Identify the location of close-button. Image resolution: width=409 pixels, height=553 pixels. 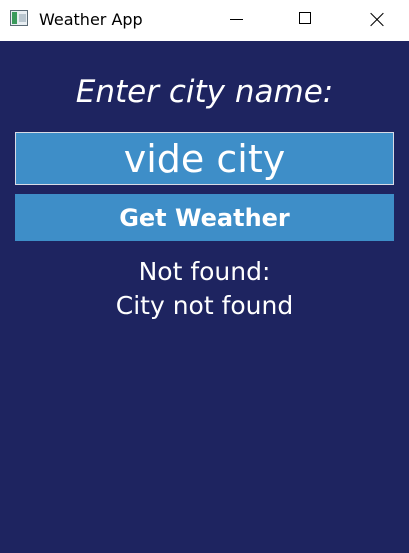
(376, 20).